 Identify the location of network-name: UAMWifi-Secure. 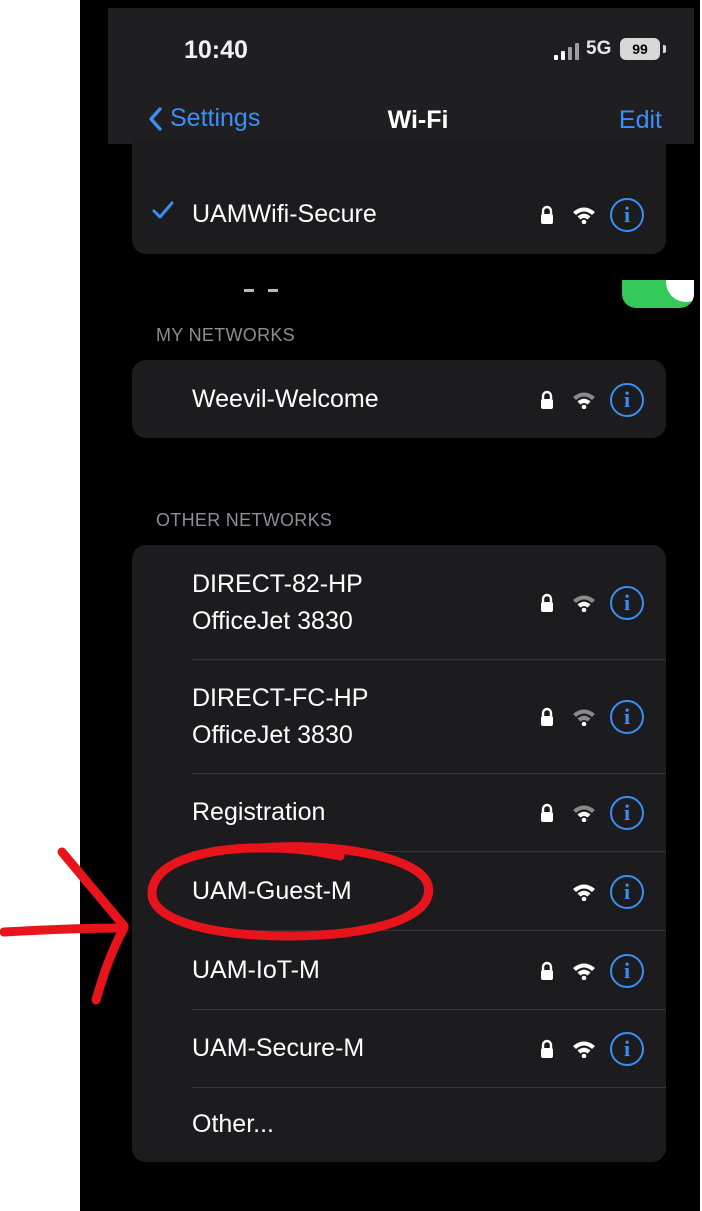
(284, 214).